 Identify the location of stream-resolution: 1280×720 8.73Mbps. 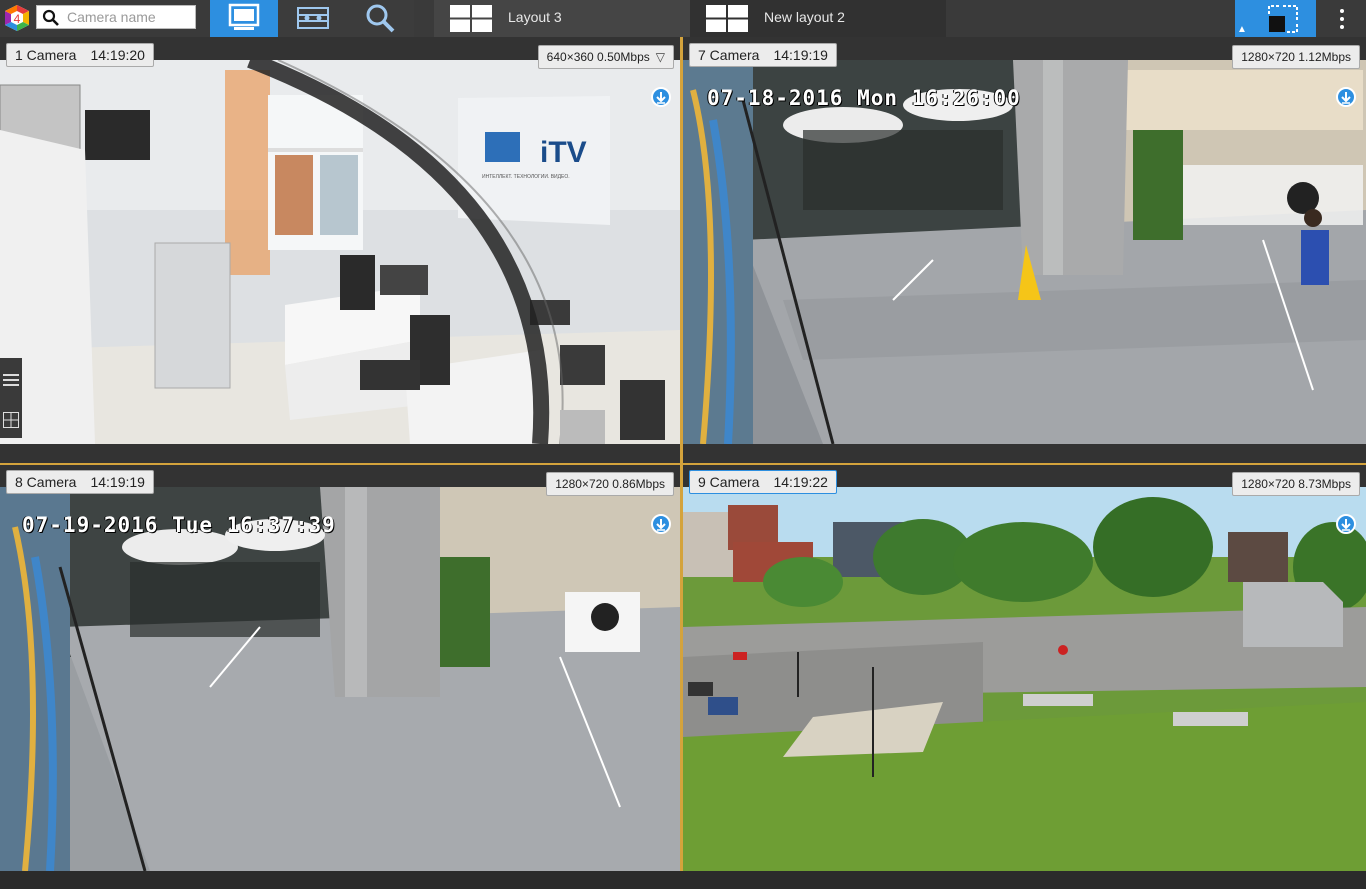
(1296, 484).